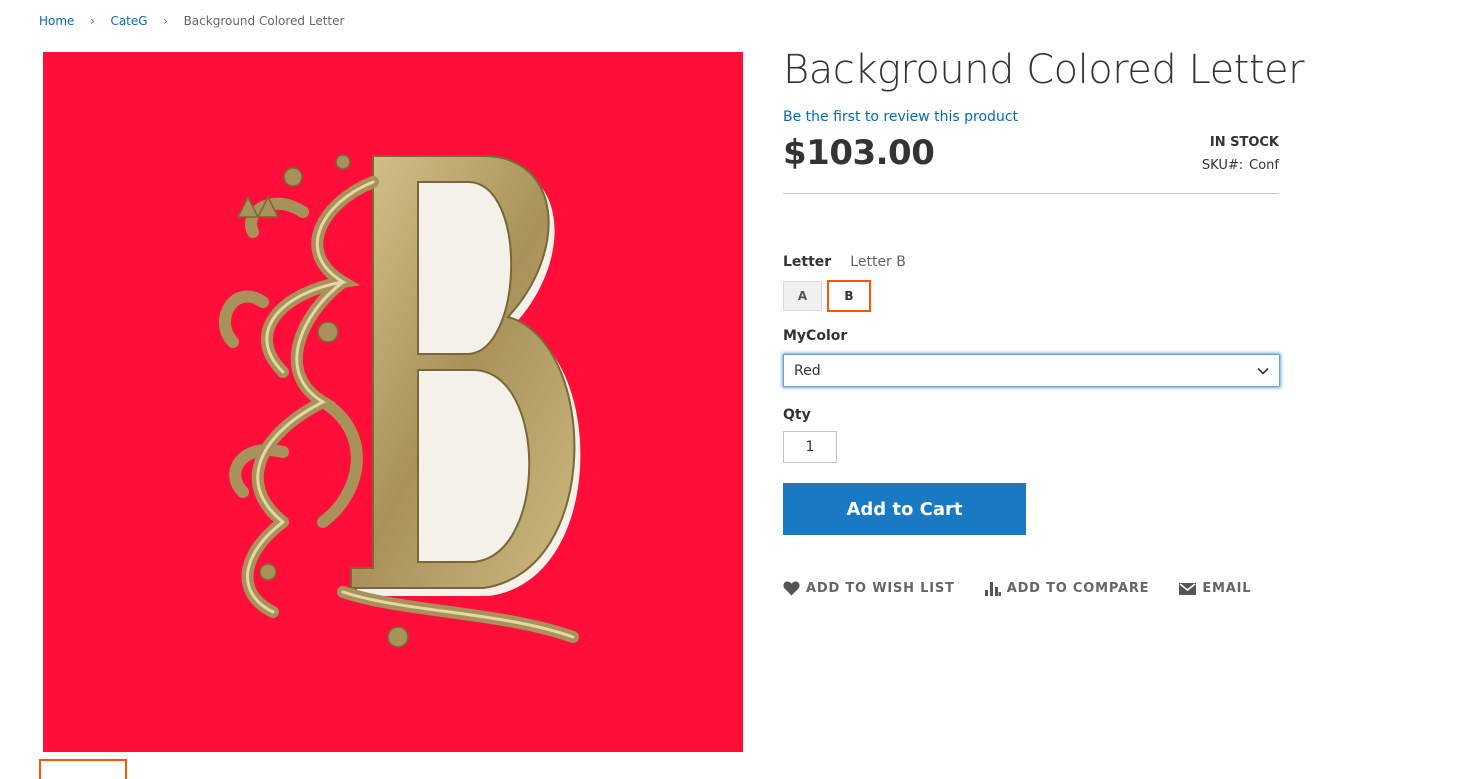  What do you see at coordinates (880, 588) in the screenshot?
I see `add-to-wishlist-label: Add to Wish List` at bounding box center [880, 588].